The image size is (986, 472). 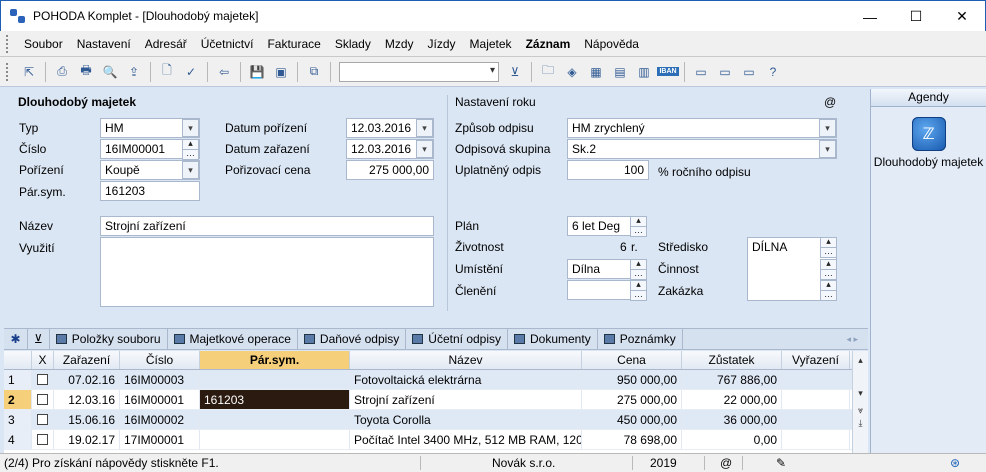 I want to click on col-vyrazeni: Vyřazení, so click(x=816, y=360).